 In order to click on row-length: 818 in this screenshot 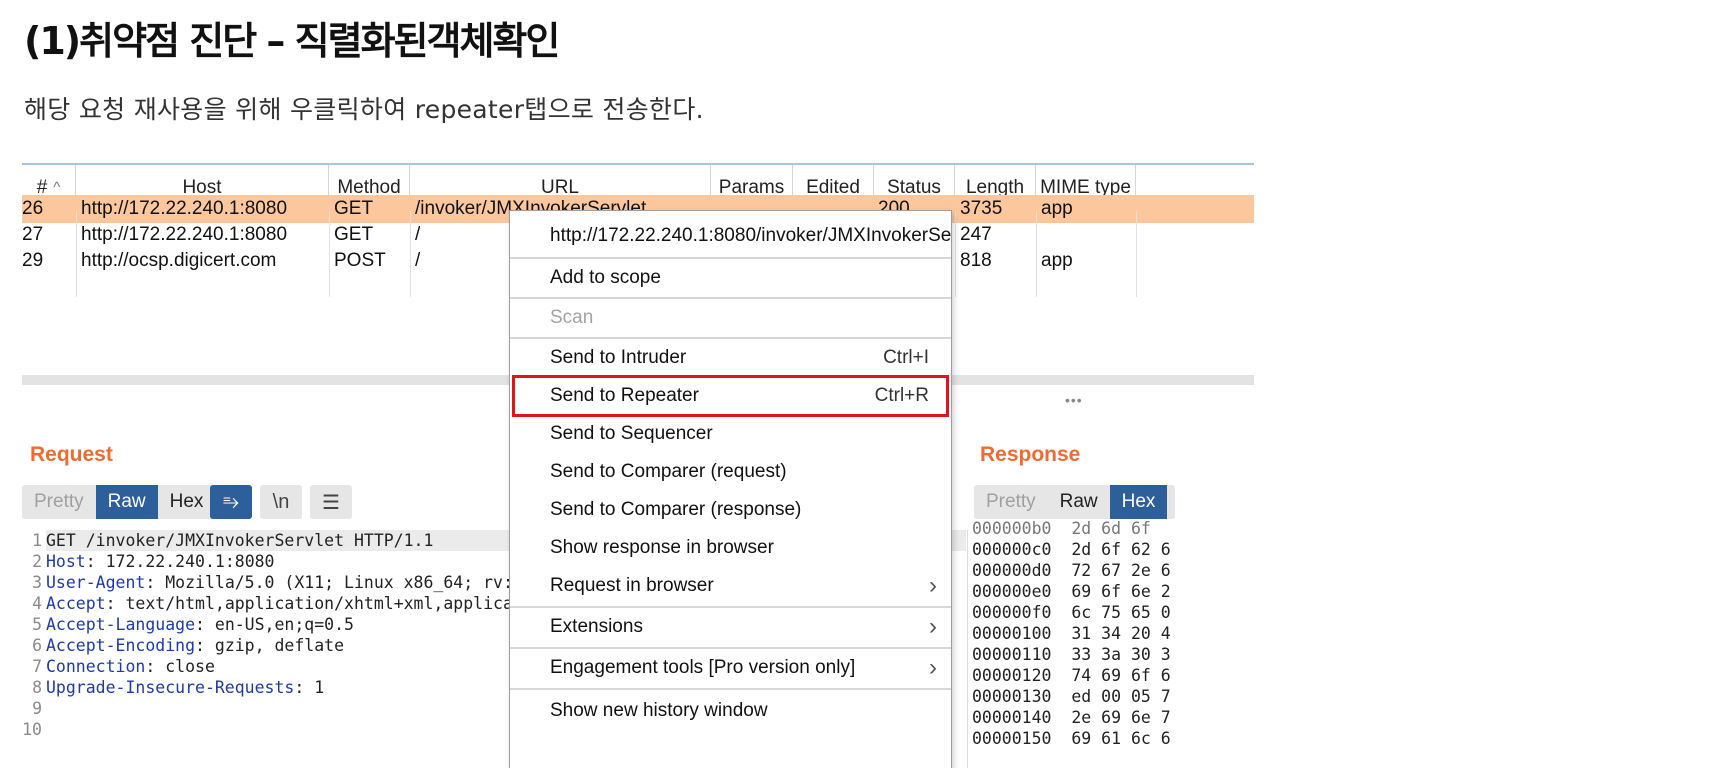, I will do `click(976, 260)`.